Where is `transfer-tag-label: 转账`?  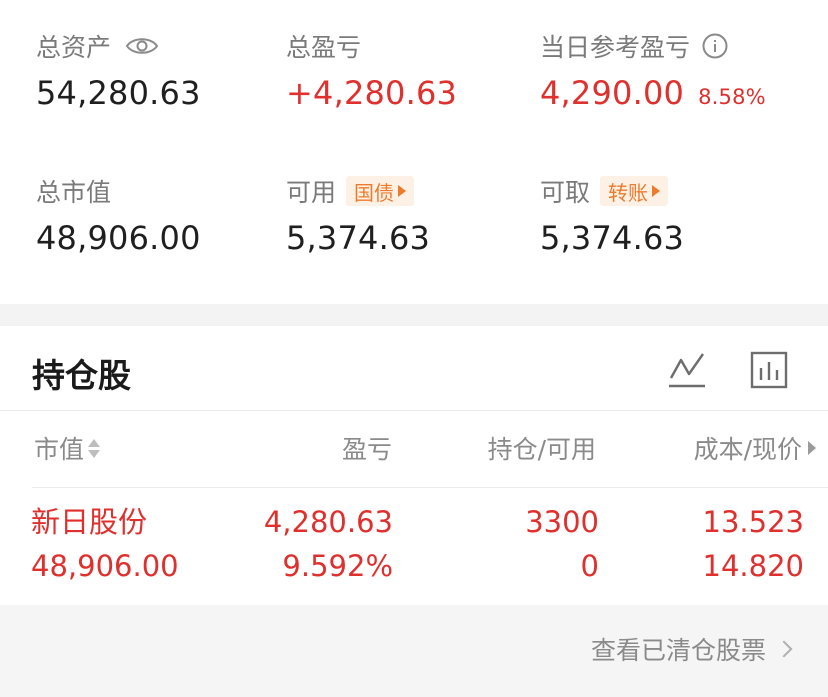
transfer-tag-label: 转账 is located at coordinates (628, 192).